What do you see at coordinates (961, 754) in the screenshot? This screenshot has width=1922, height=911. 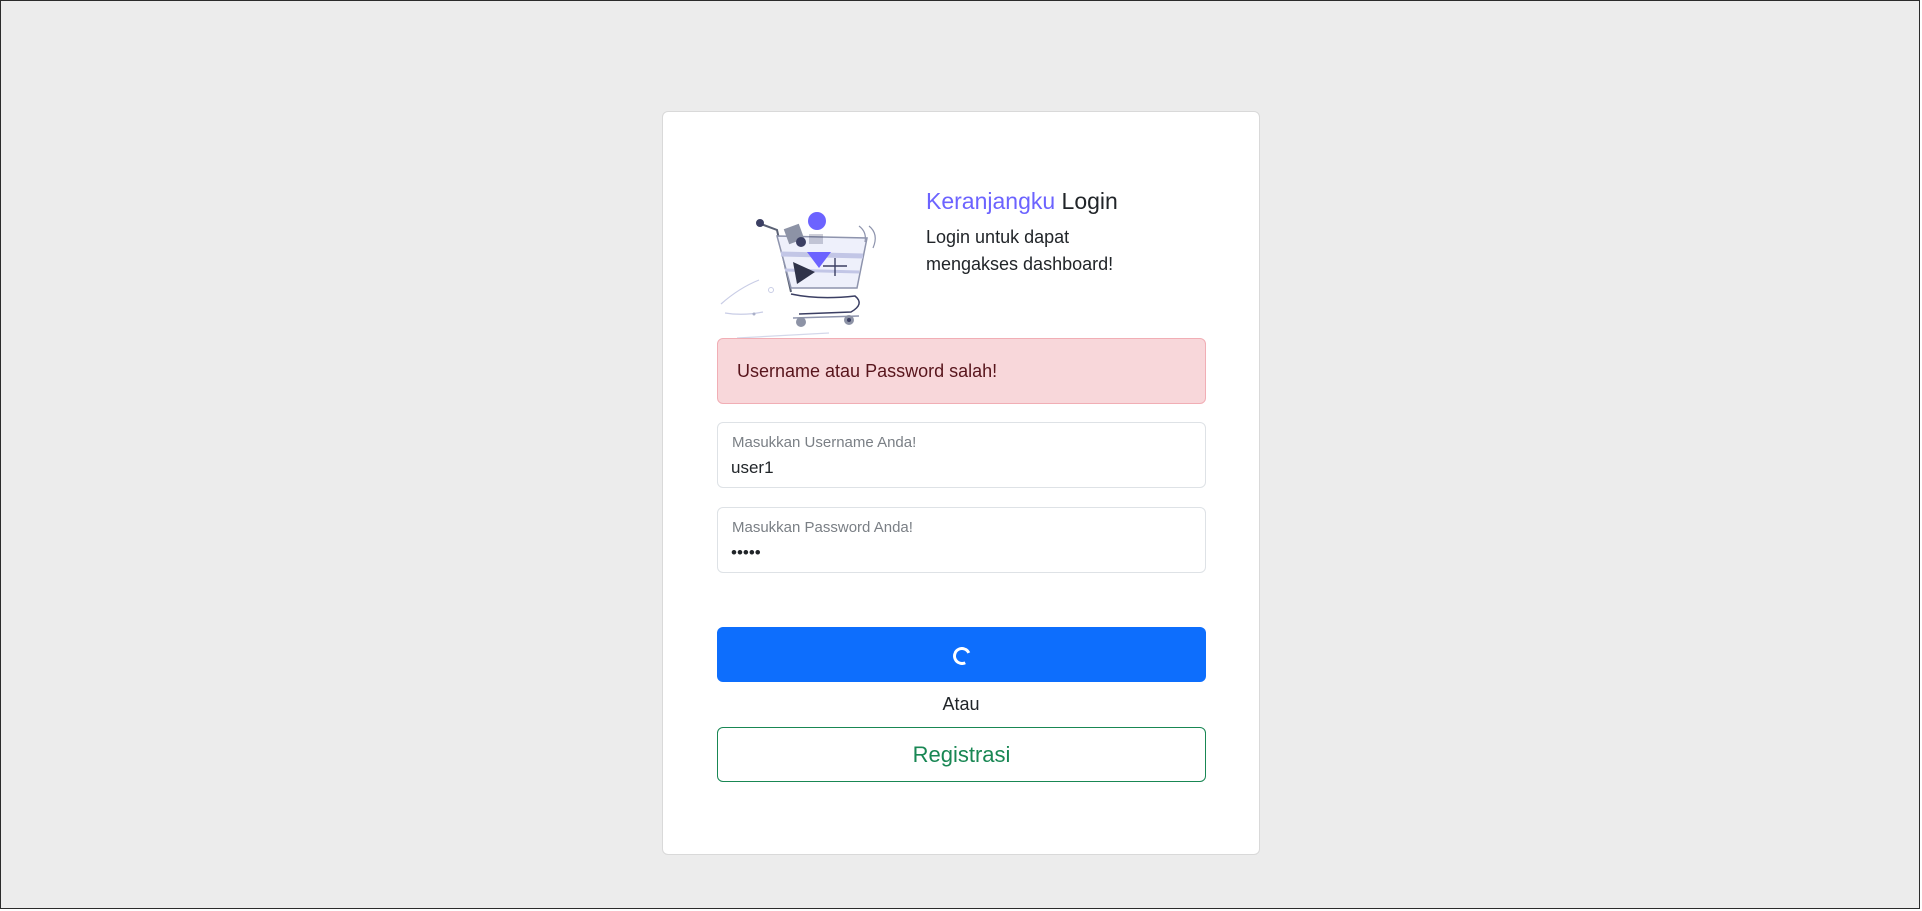 I see `register-button: Registrasi` at bounding box center [961, 754].